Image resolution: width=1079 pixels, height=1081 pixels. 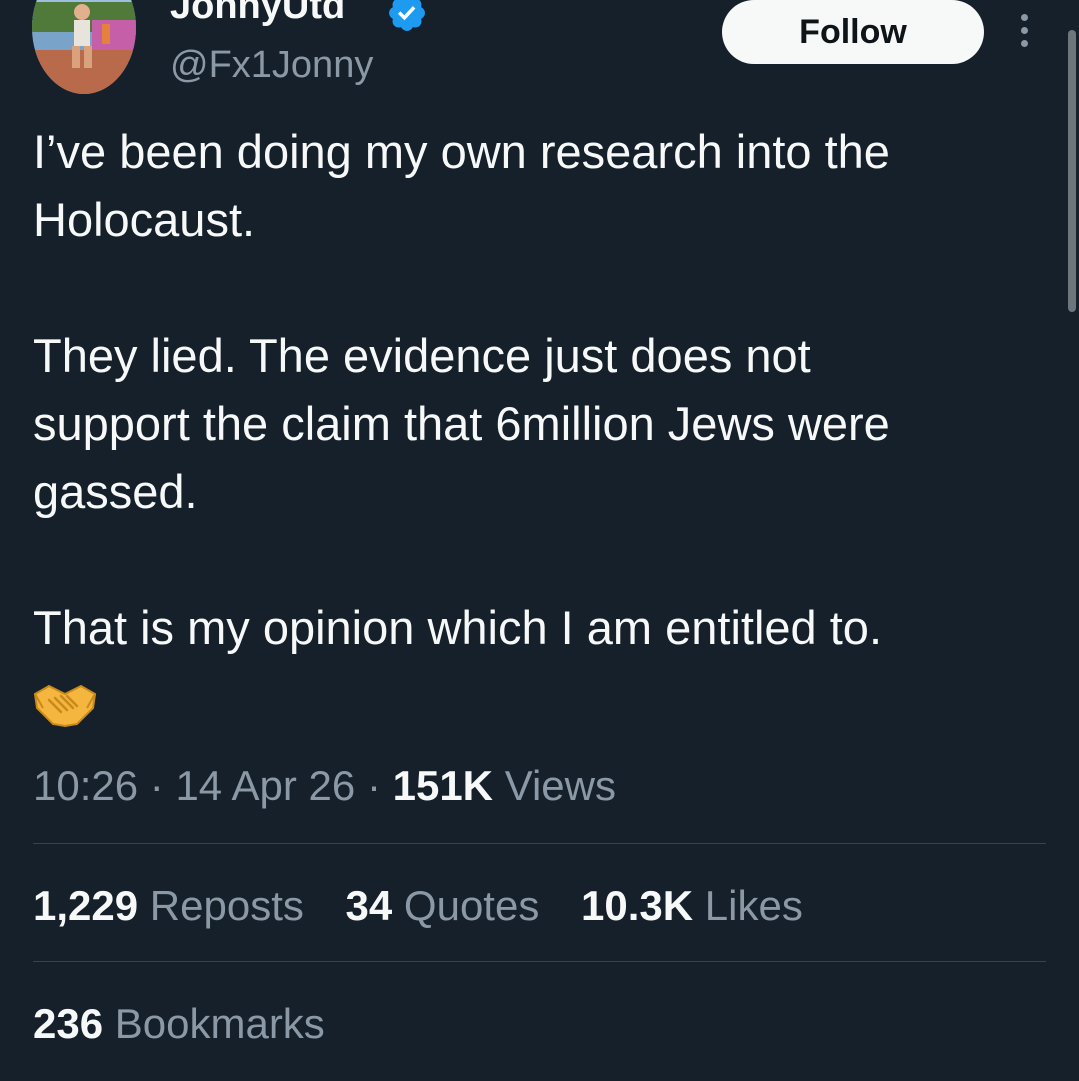 What do you see at coordinates (443, 785) in the screenshot?
I see `views-count: 151K` at bounding box center [443, 785].